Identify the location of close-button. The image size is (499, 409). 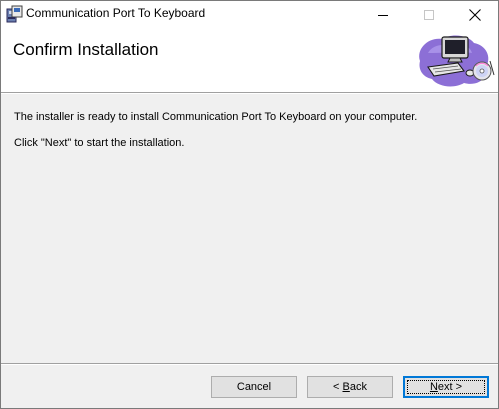
(475, 15).